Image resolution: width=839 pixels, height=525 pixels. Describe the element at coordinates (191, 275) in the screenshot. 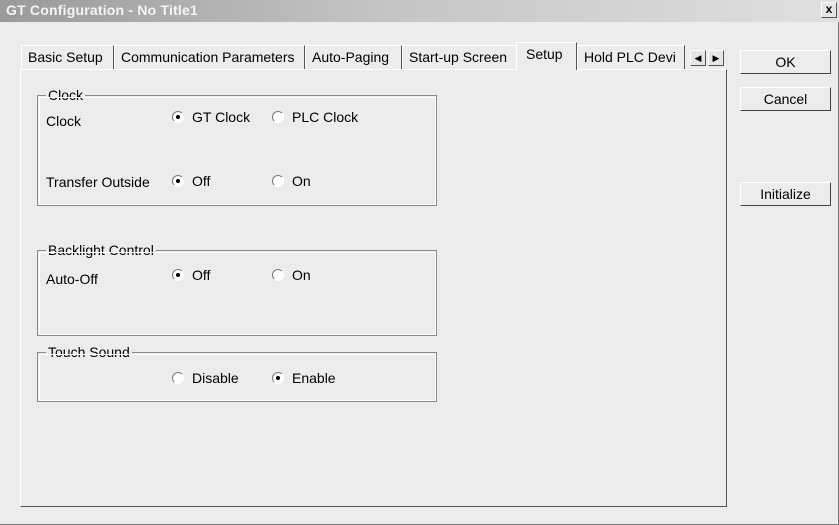

I see `backlight-off-radio: Off` at that location.